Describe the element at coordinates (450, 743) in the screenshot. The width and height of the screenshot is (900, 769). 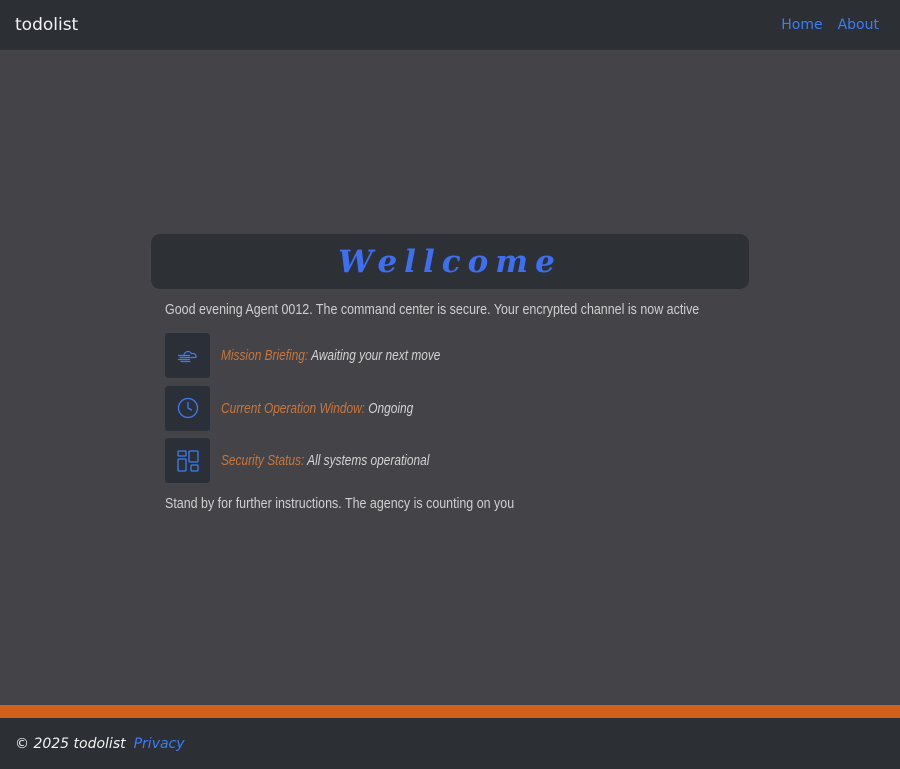
I see `page-footer: © 2025 todolist Privacy` at that location.